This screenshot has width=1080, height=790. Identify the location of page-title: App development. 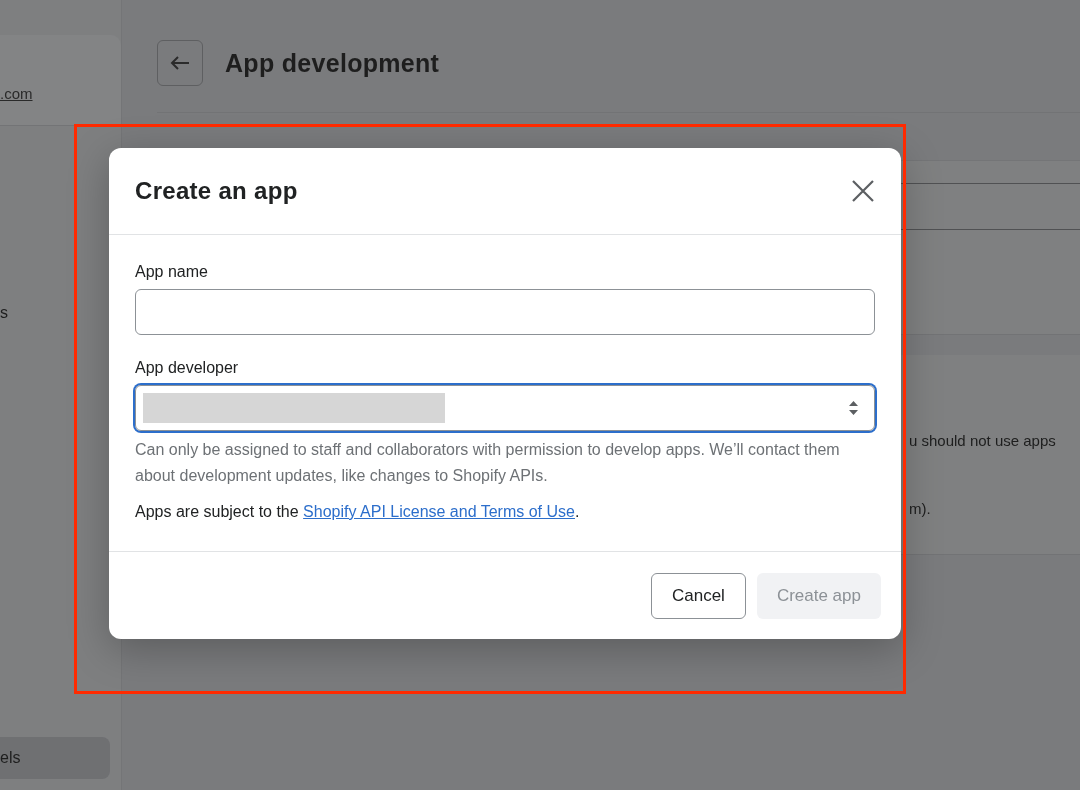
(332, 63).